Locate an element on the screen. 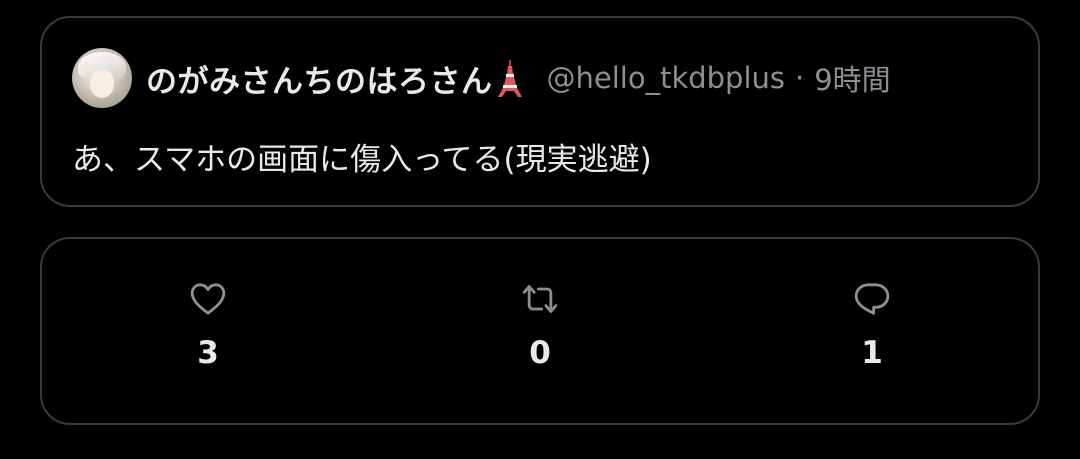 The width and height of the screenshot is (1080, 459). reply-icon is located at coordinates (872, 299).